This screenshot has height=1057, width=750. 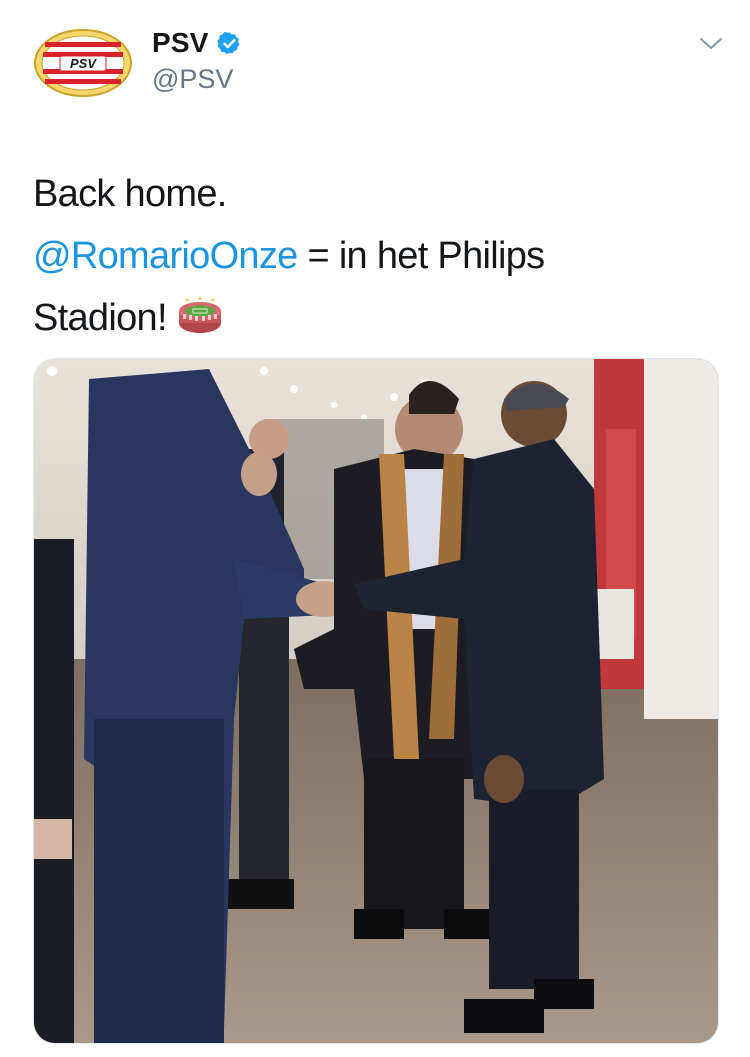 I want to click on verified-badge-icon, so click(x=229, y=43).